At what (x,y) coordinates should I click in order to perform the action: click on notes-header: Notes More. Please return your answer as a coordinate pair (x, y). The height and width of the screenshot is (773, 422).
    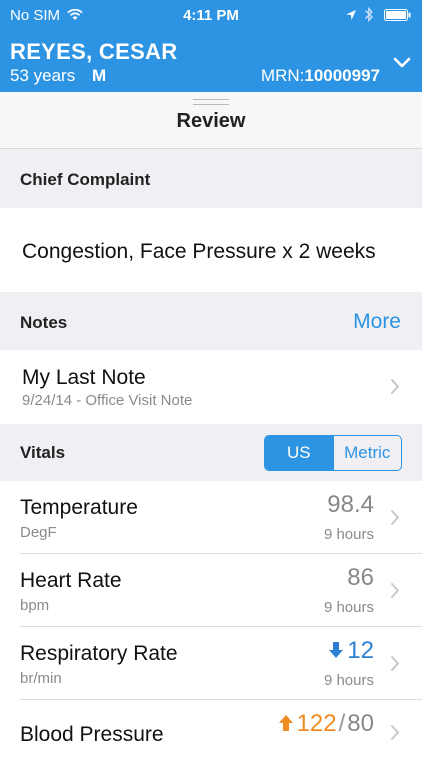
    Looking at the image, I should click on (211, 321).